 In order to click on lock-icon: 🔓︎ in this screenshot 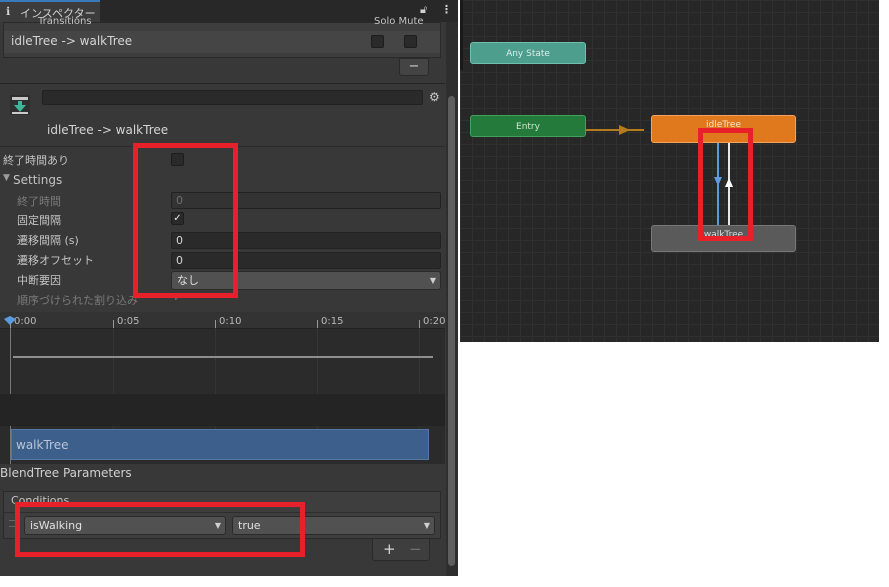, I will do `click(423, 10)`.